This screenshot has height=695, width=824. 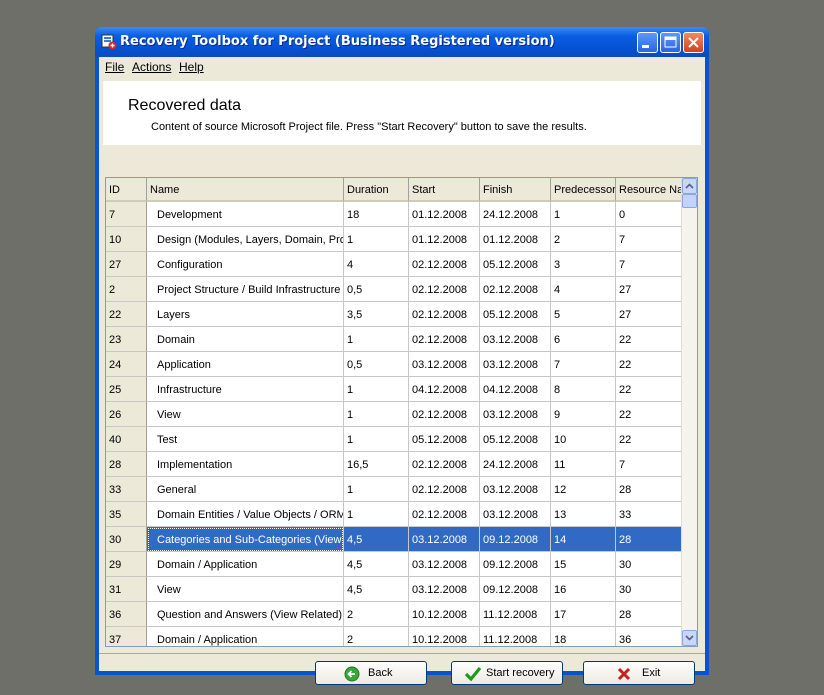 What do you see at coordinates (126, 564) in the screenshot?
I see `cell-id: 29` at bounding box center [126, 564].